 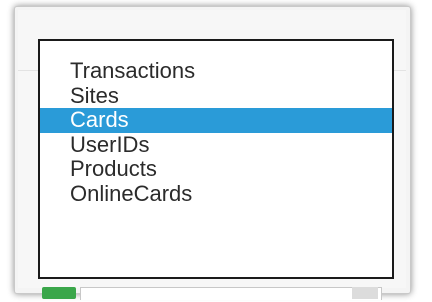 I want to click on option-onlinecards: OnlineCards, so click(x=216, y=194).